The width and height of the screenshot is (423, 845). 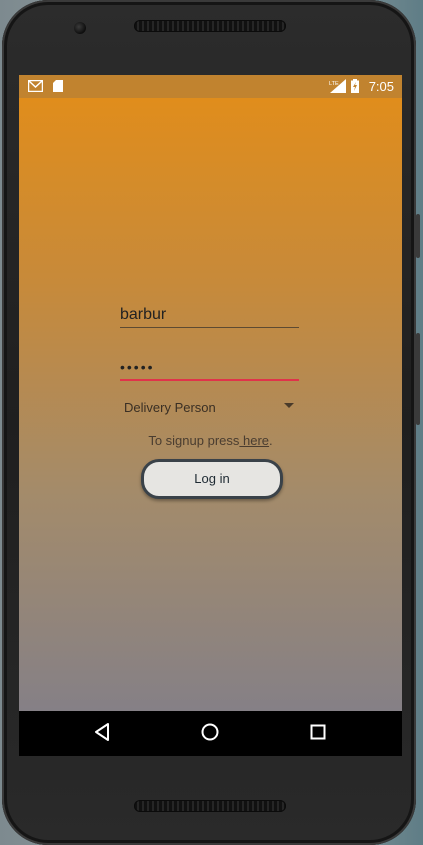 I want to click on login-button: Log in, so click(x=212, y=479).